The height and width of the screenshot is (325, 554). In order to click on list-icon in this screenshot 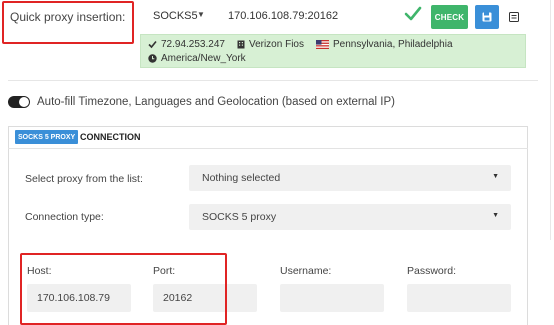, I will do `click(514, 17)`.